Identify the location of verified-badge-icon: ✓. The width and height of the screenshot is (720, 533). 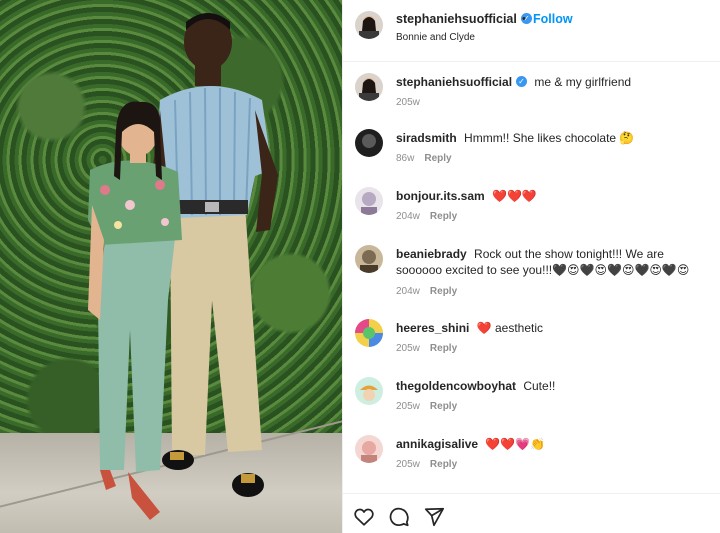
(522, 82).